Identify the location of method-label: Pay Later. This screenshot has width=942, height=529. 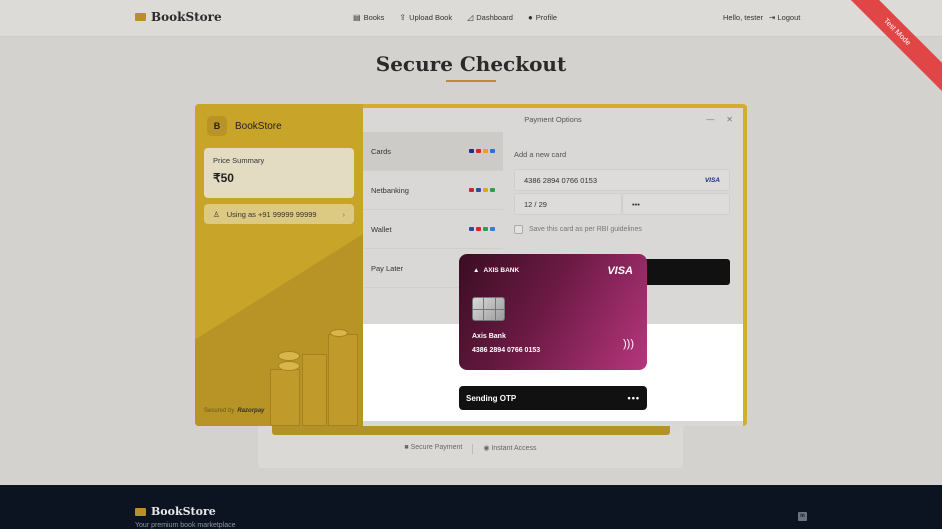
(387, 268).